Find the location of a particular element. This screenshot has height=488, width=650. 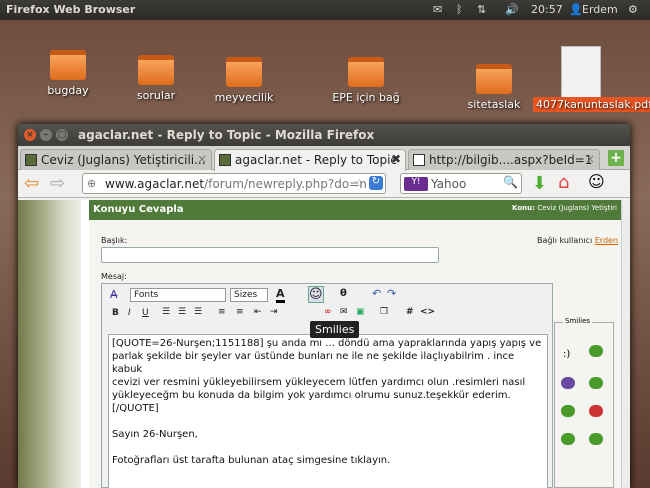

format-icon: A̶ is located at coordinates (114, 294).